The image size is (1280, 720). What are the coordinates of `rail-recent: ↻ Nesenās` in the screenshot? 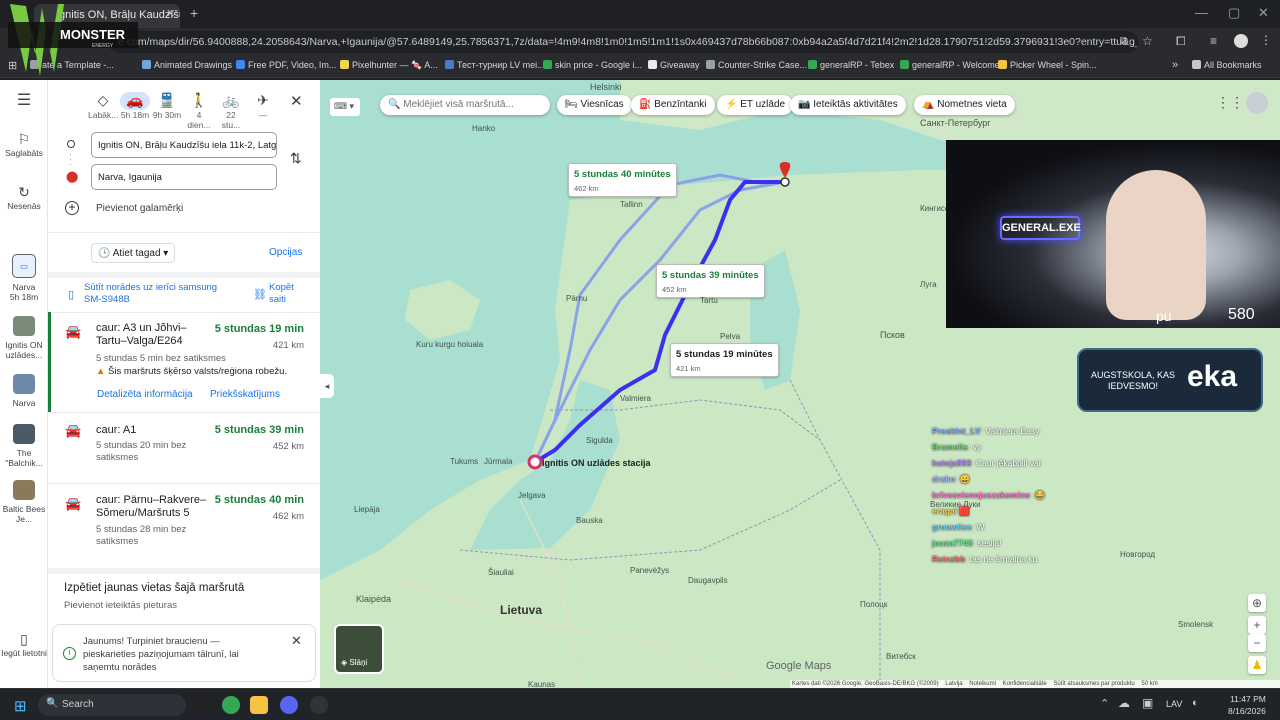 It's located at (24, 198).